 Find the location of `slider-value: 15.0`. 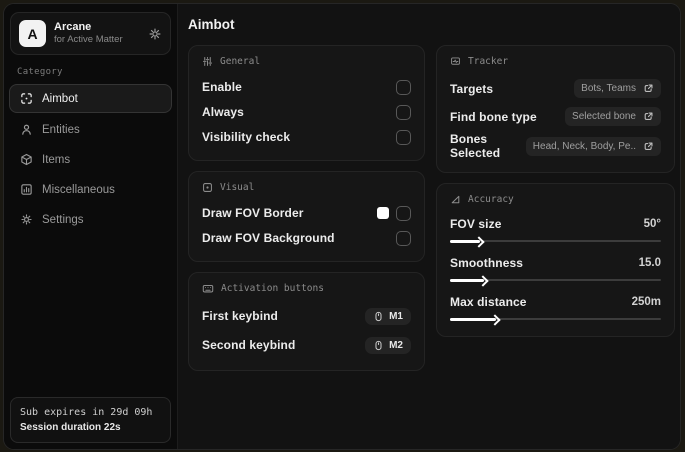

slider-value: 15.0 is located at coordinates (649, 263).